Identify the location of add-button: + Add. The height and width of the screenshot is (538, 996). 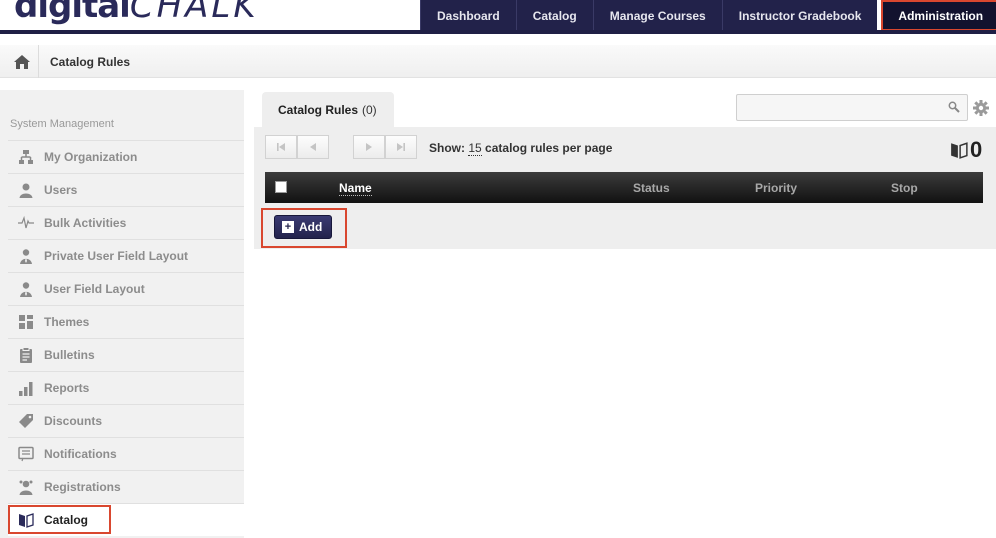
(303, 227).